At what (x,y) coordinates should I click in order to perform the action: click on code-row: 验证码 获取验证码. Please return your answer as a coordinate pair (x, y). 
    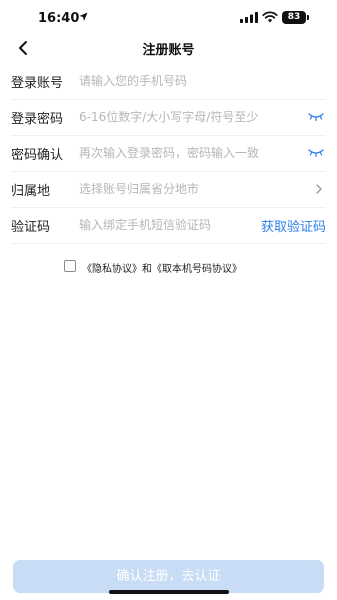
    Looking at the image, I should click on (168, 226).